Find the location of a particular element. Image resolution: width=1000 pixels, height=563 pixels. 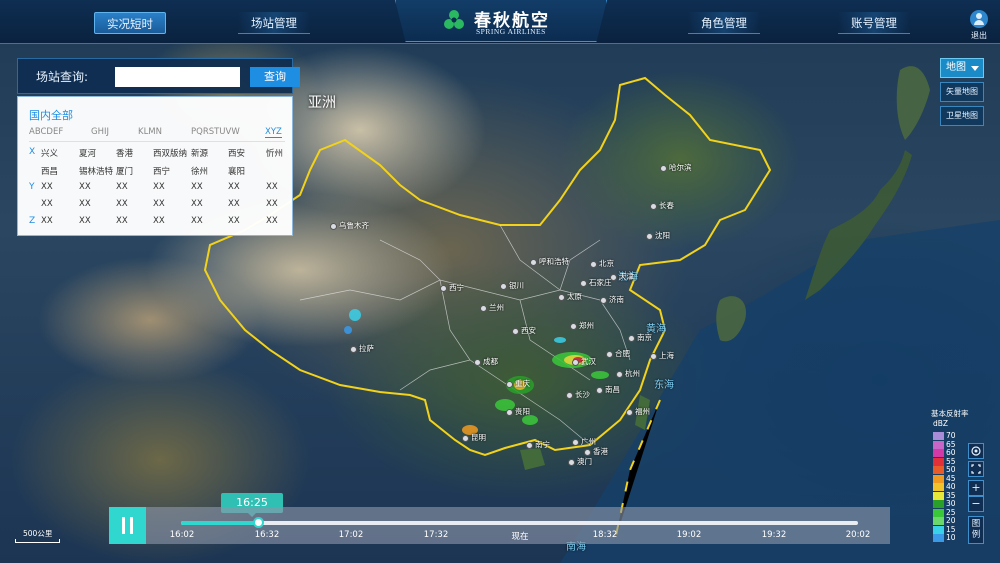

city-label: 武汉 is located at coordinates (584, 361).